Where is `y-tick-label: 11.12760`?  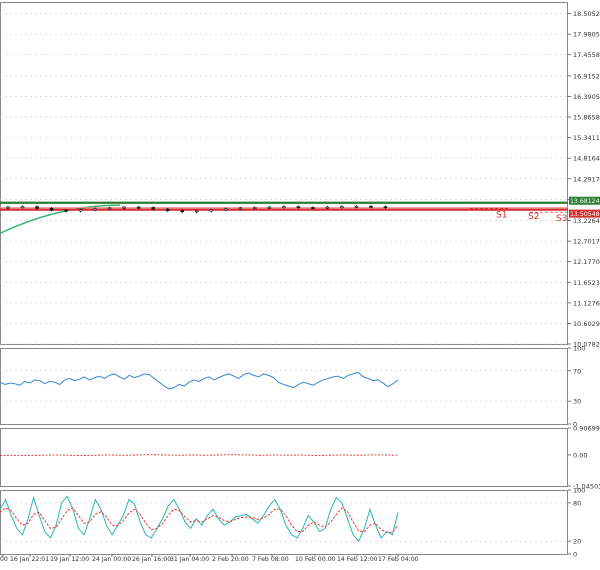
y-tick-label: 11.12760 is located at coordinates (586, 303).